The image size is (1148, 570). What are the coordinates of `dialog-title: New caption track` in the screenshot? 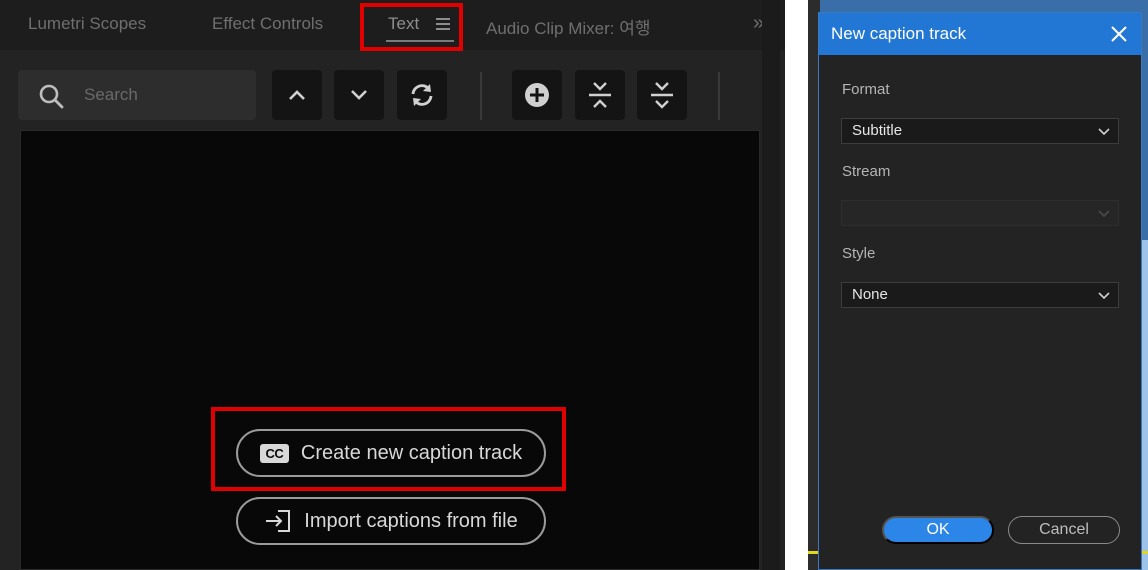 It's located at (899, 33).